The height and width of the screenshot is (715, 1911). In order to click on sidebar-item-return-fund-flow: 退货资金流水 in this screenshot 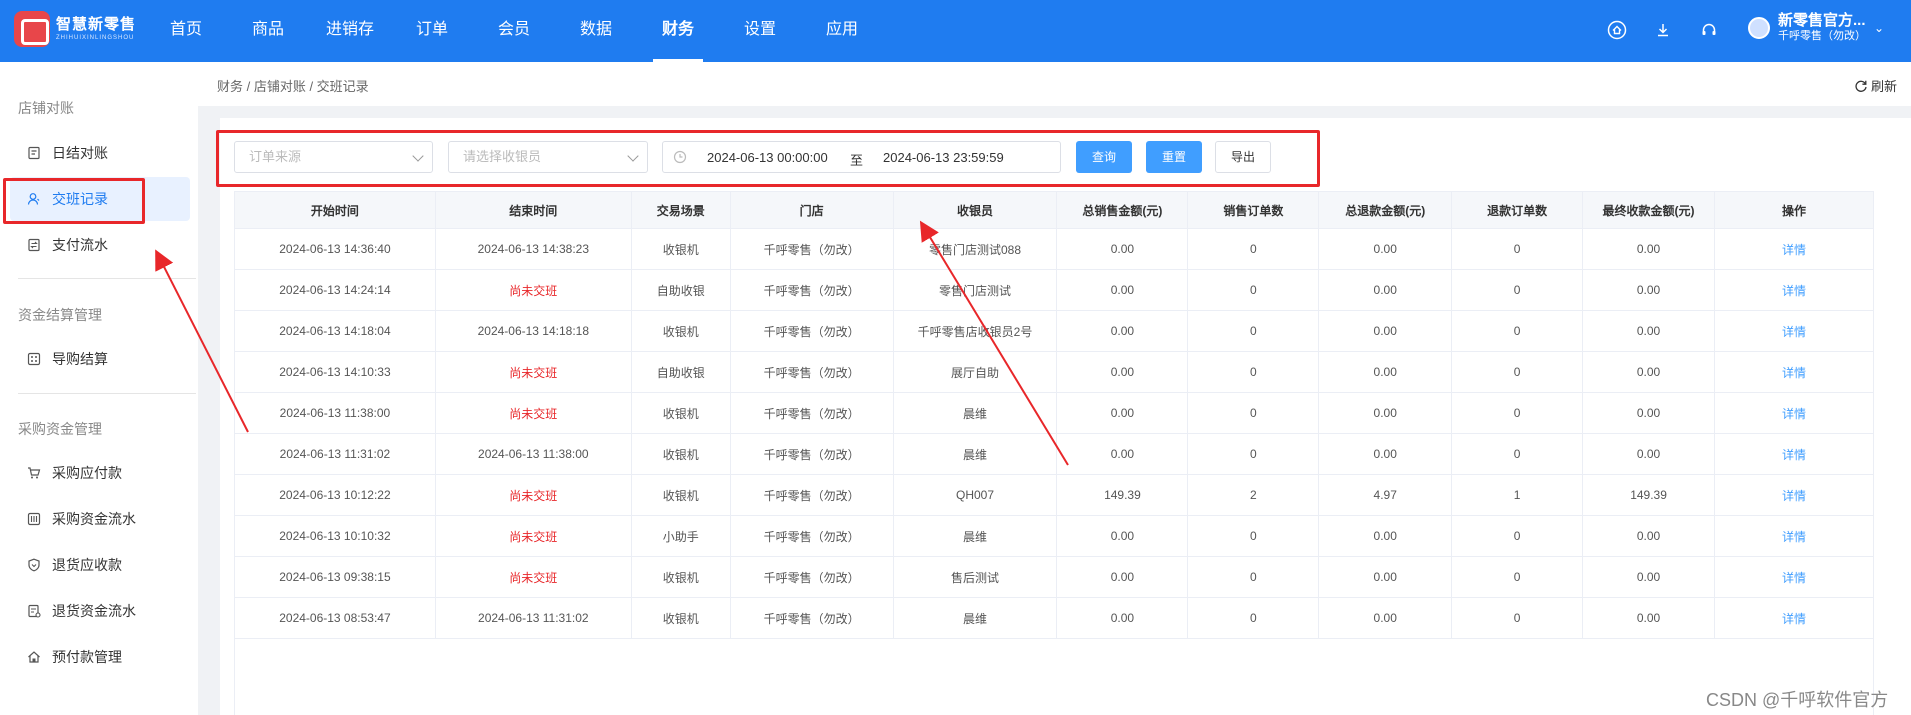, I will do `click(100, 611)`.